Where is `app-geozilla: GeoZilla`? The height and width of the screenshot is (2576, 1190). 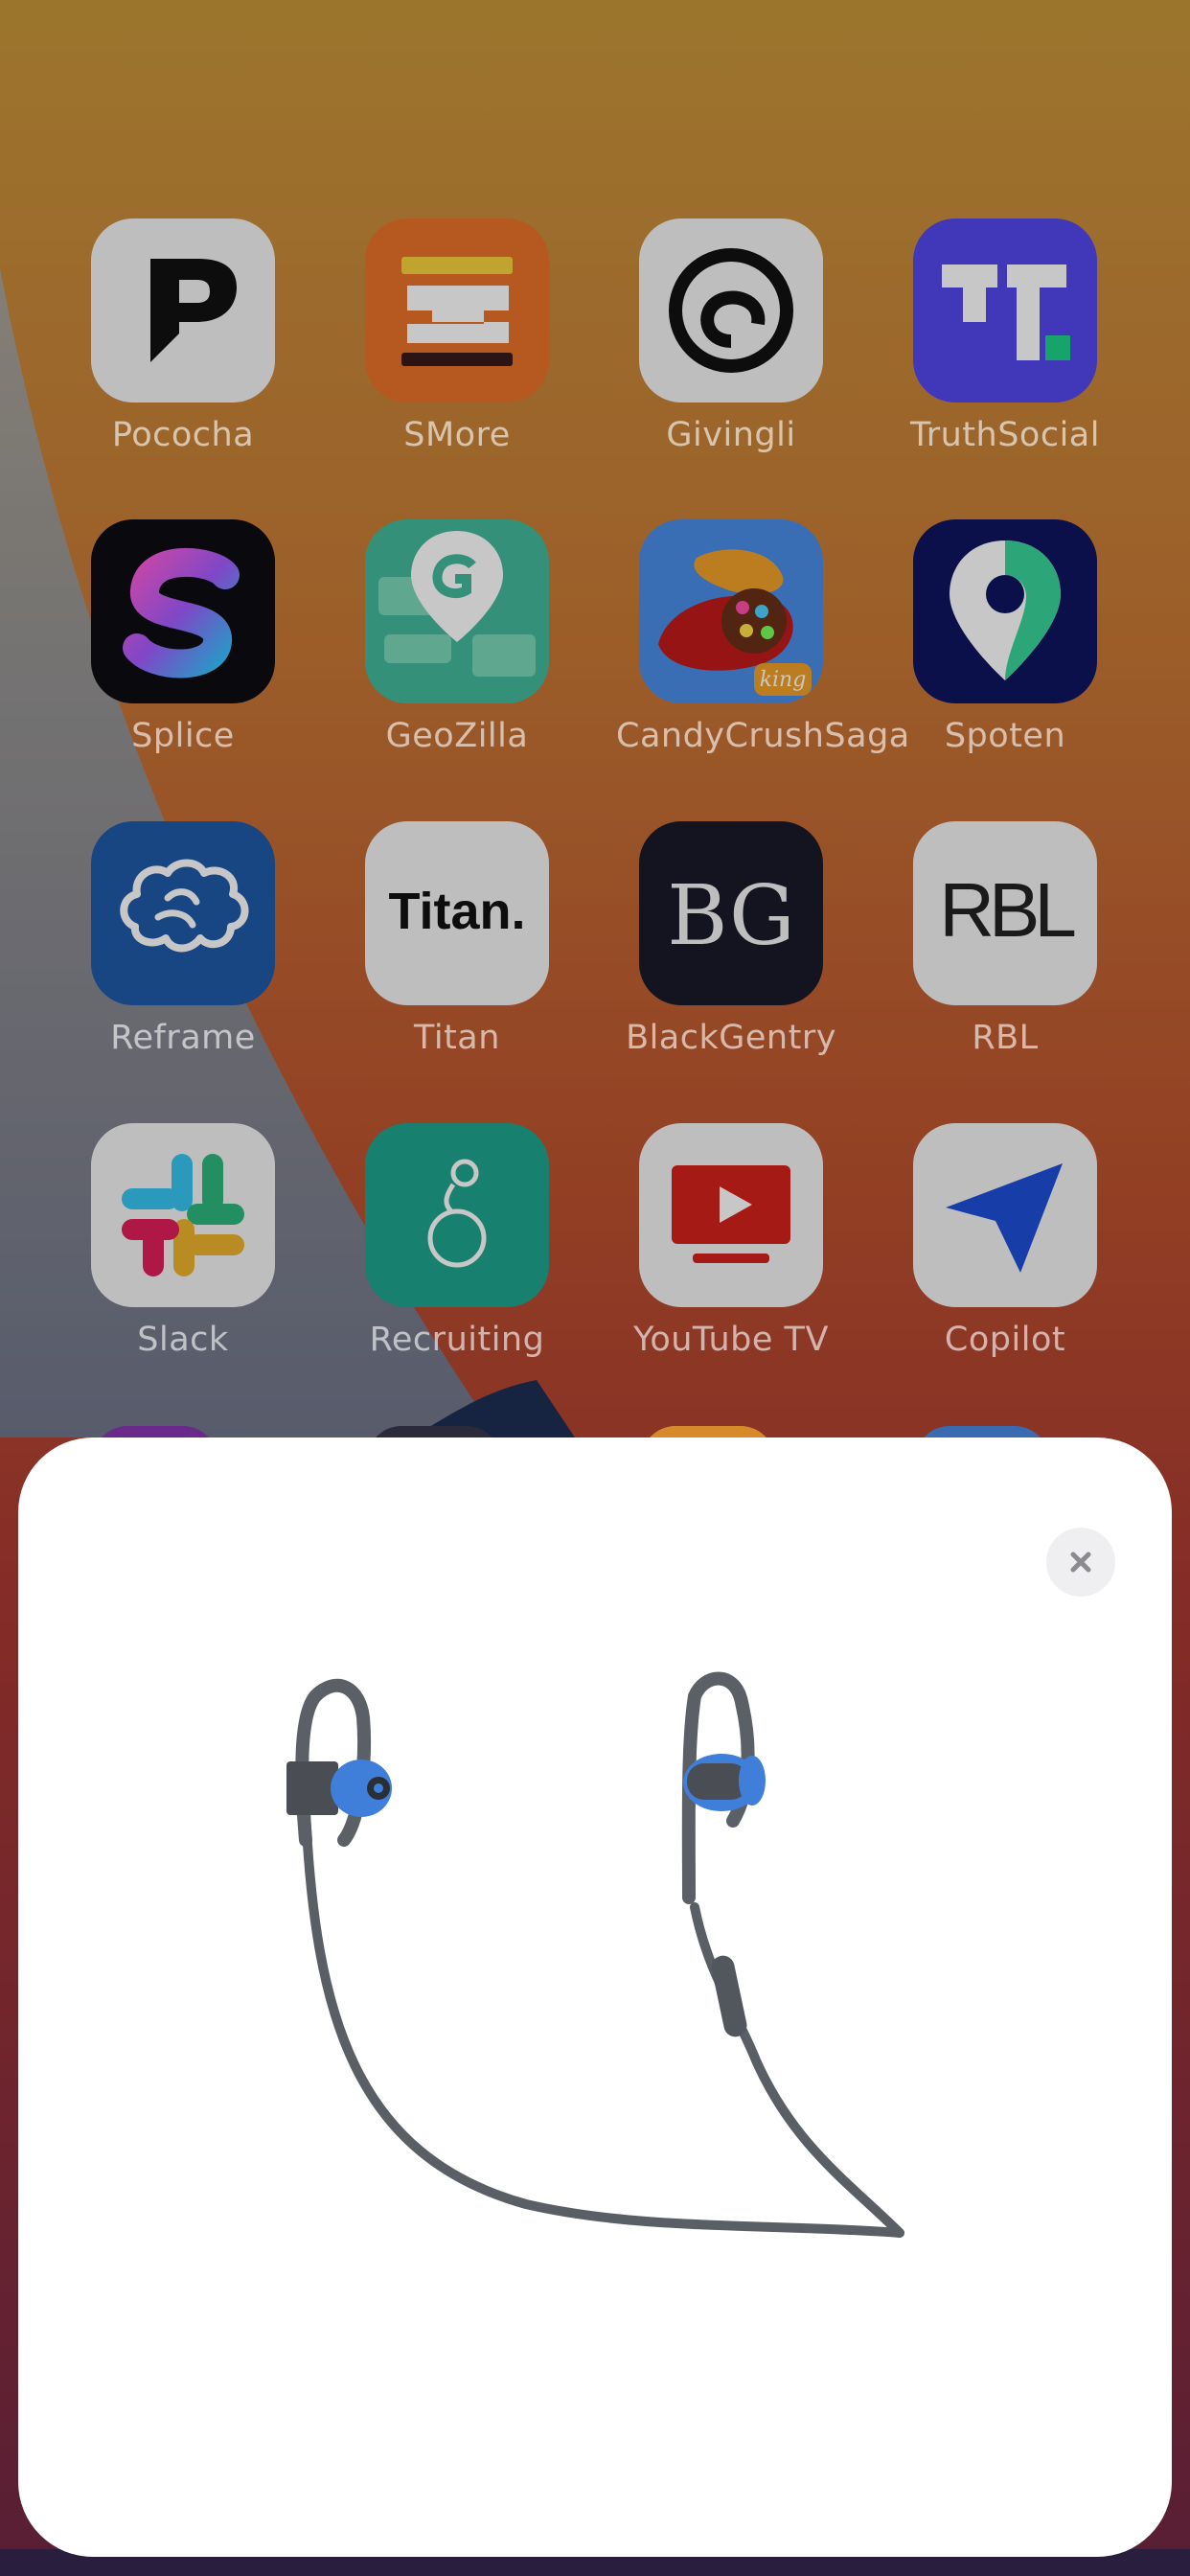 app-geozilla: GeoZilla is located at coordinates (457, 637).